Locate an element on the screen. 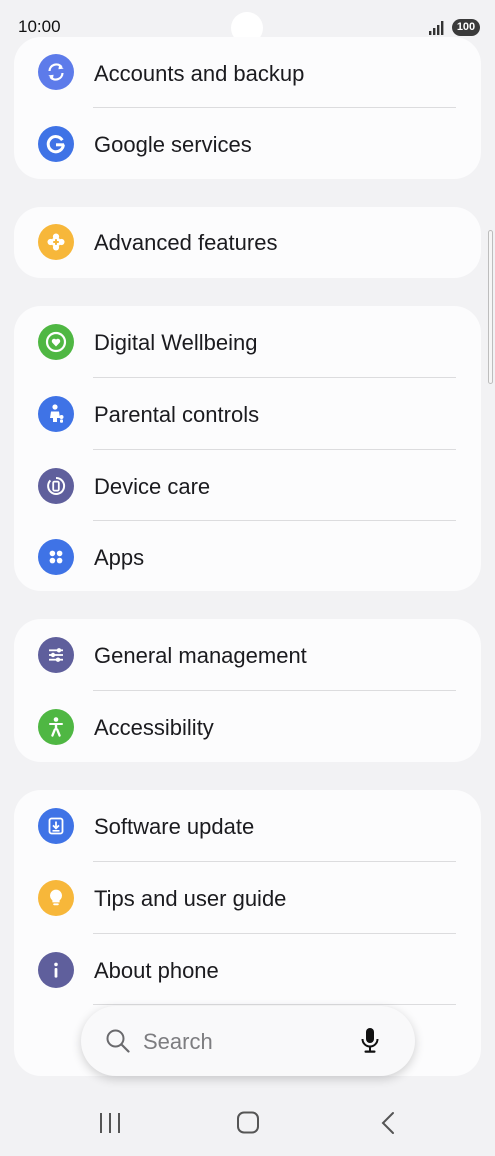  home-icon is located at coordinates (248, 1123).